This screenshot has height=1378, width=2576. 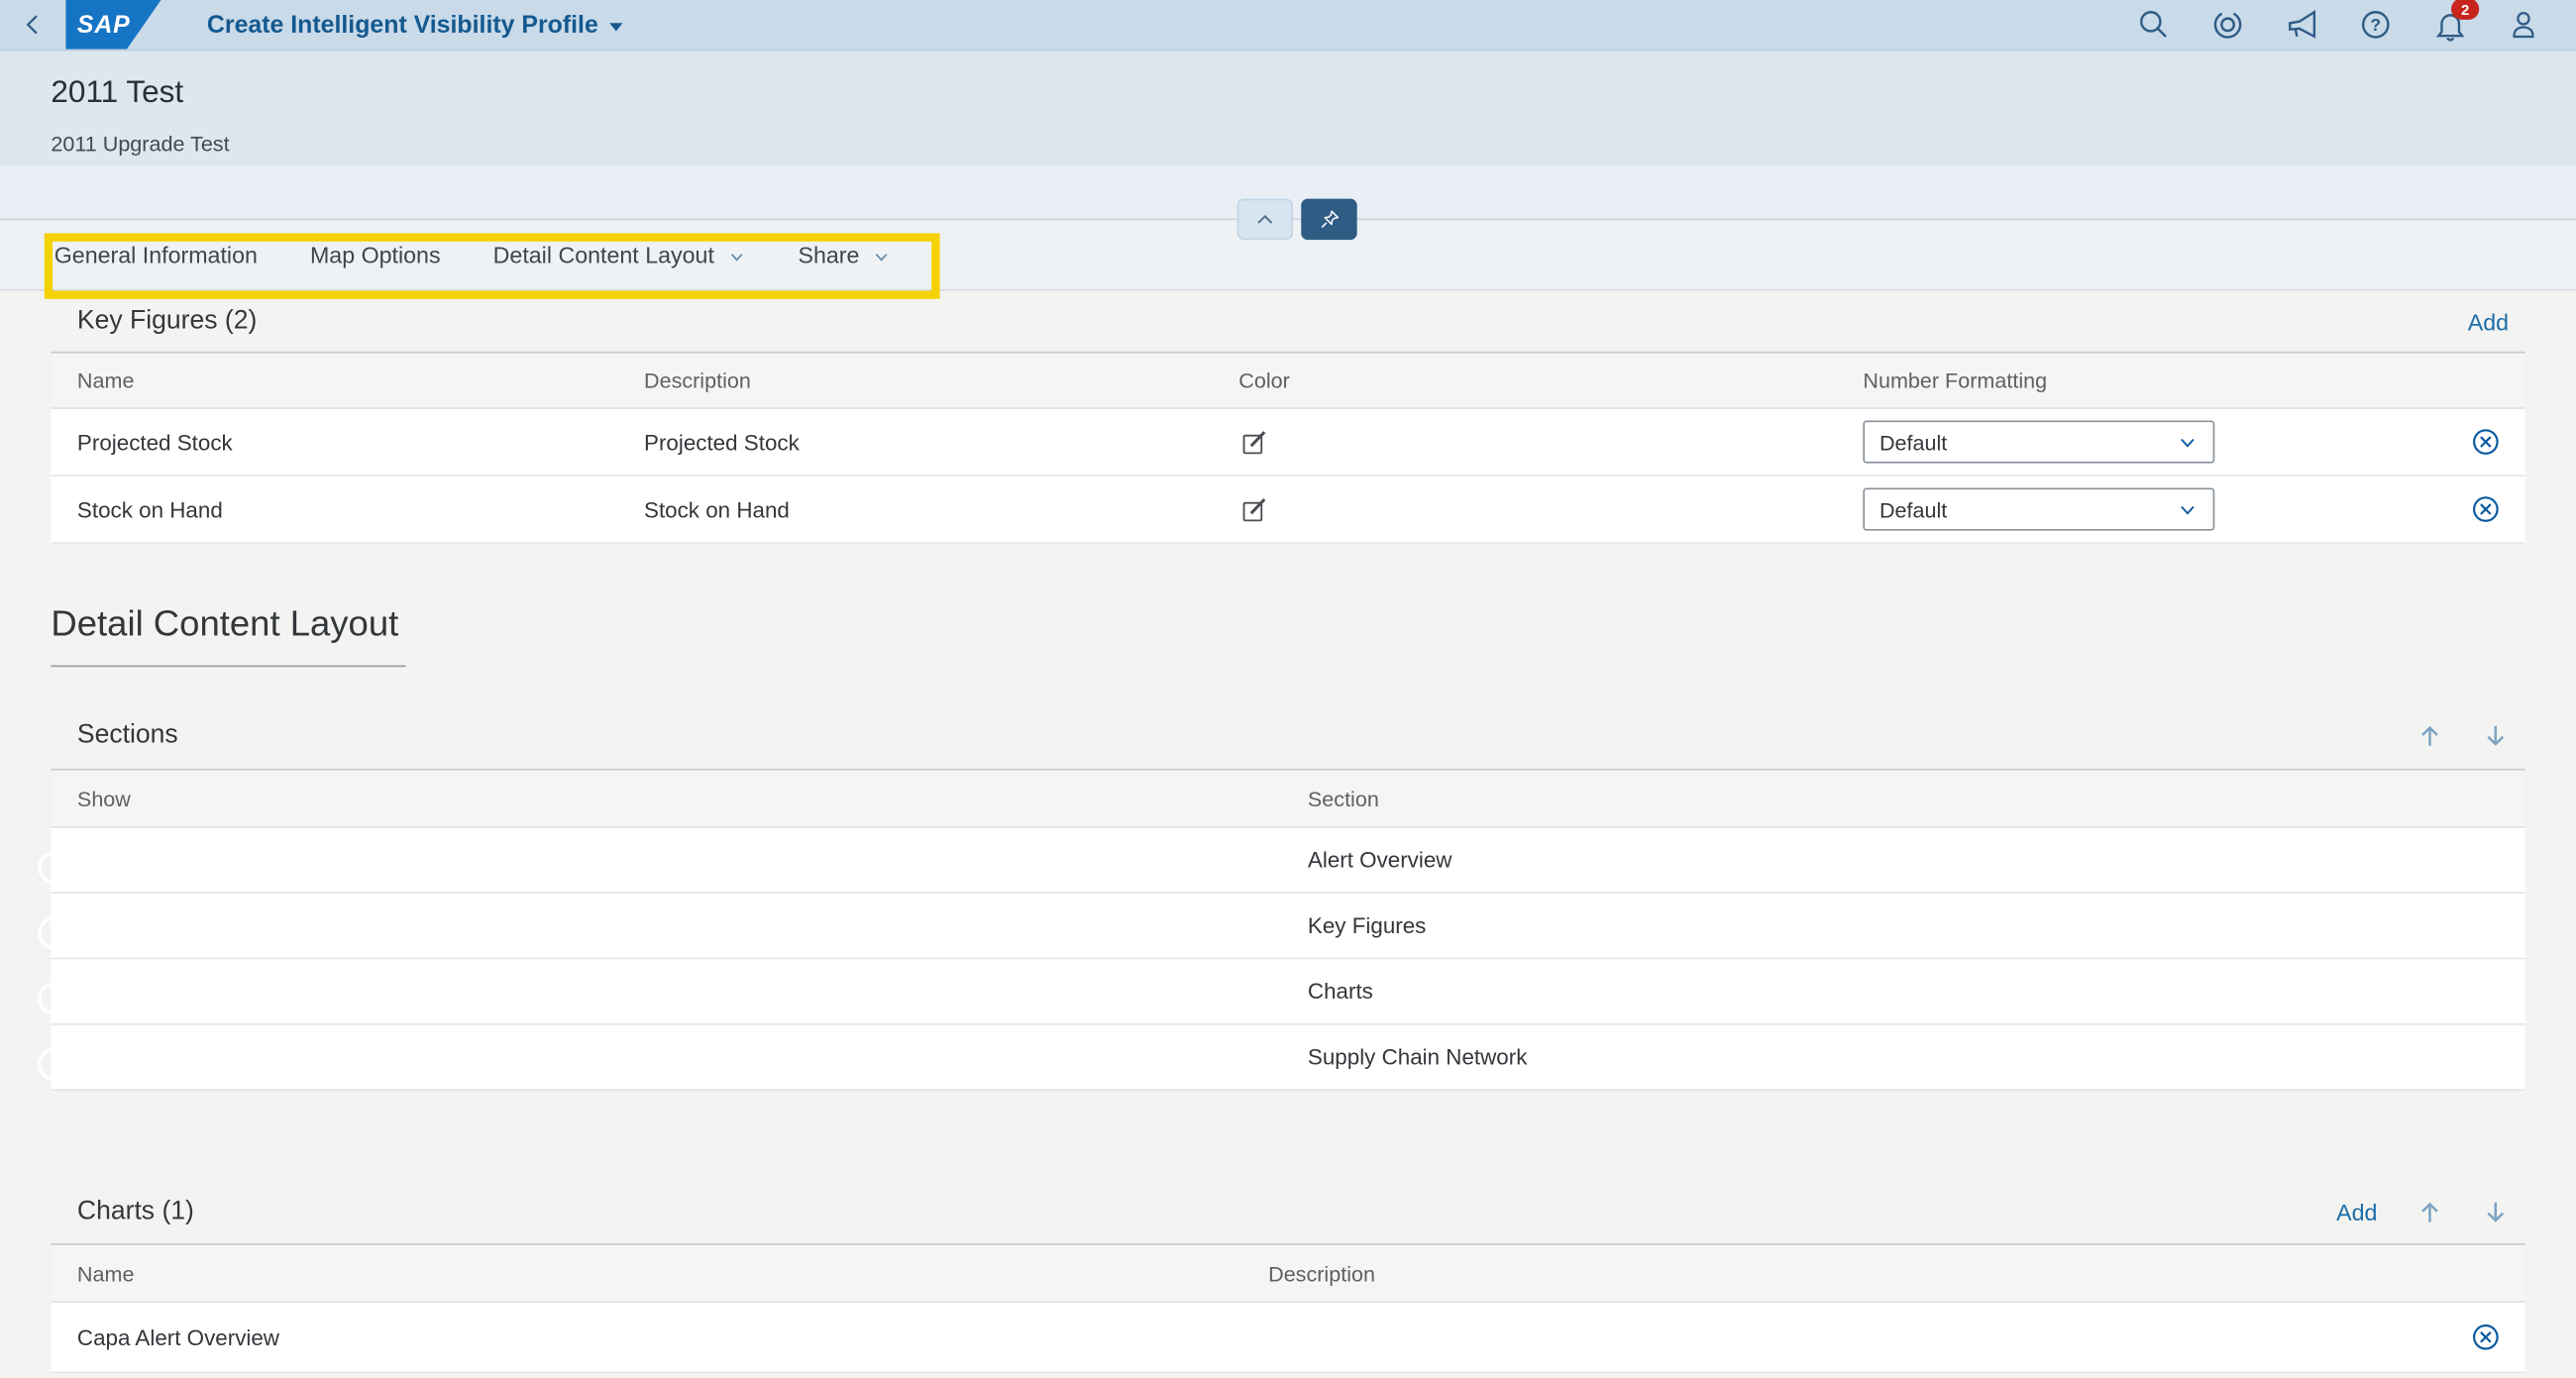 I want to click on sections-actions, so click(x=2470, y=737).